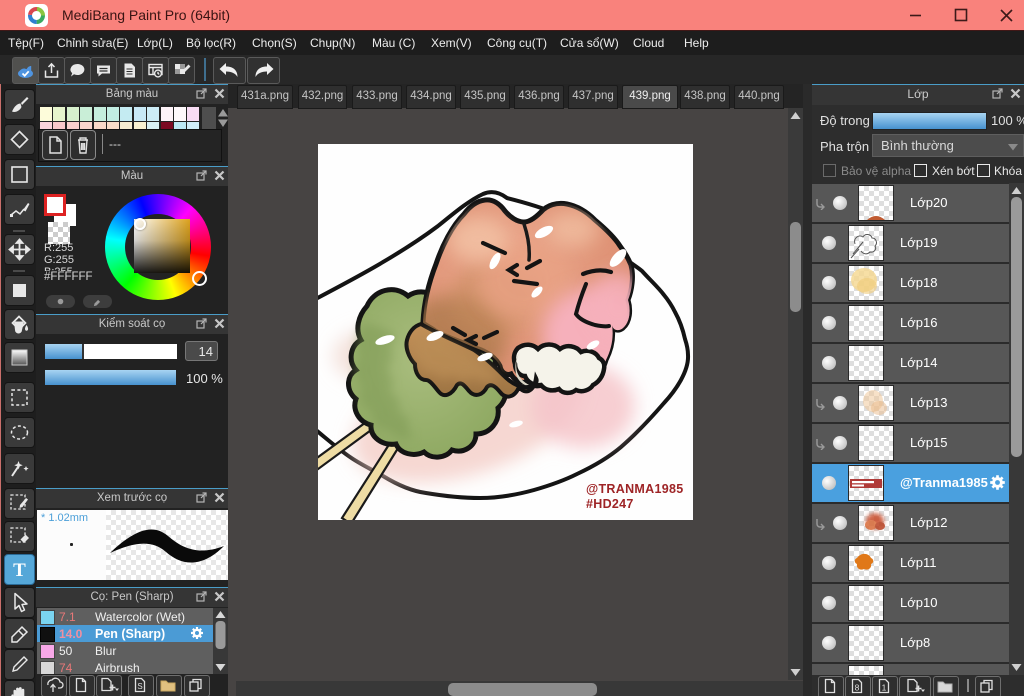  Describe the element at coordinates (139, 686) in the screenshot. I see `svg-text: S` at that location.